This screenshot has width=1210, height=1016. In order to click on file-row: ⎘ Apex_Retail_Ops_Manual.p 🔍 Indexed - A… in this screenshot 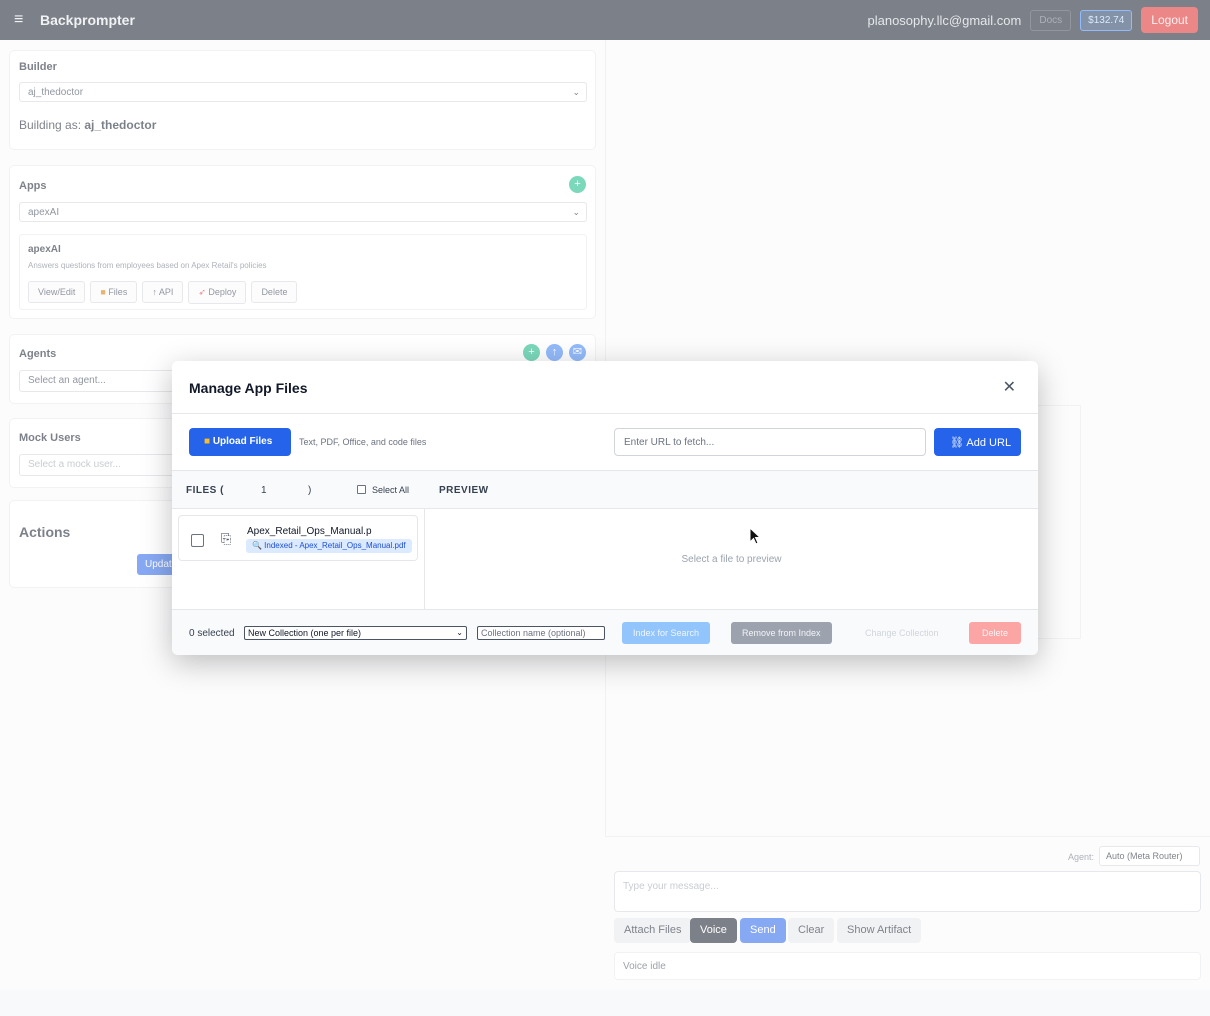, I will do `click(298, 538)`.